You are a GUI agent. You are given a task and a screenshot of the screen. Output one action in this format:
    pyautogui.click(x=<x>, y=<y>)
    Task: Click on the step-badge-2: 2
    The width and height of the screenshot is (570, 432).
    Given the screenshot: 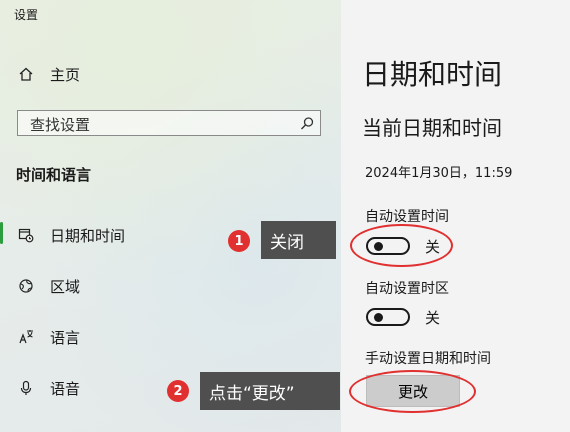 What is the action you would take?
    pyautogui.click(x=178, y=391)
    